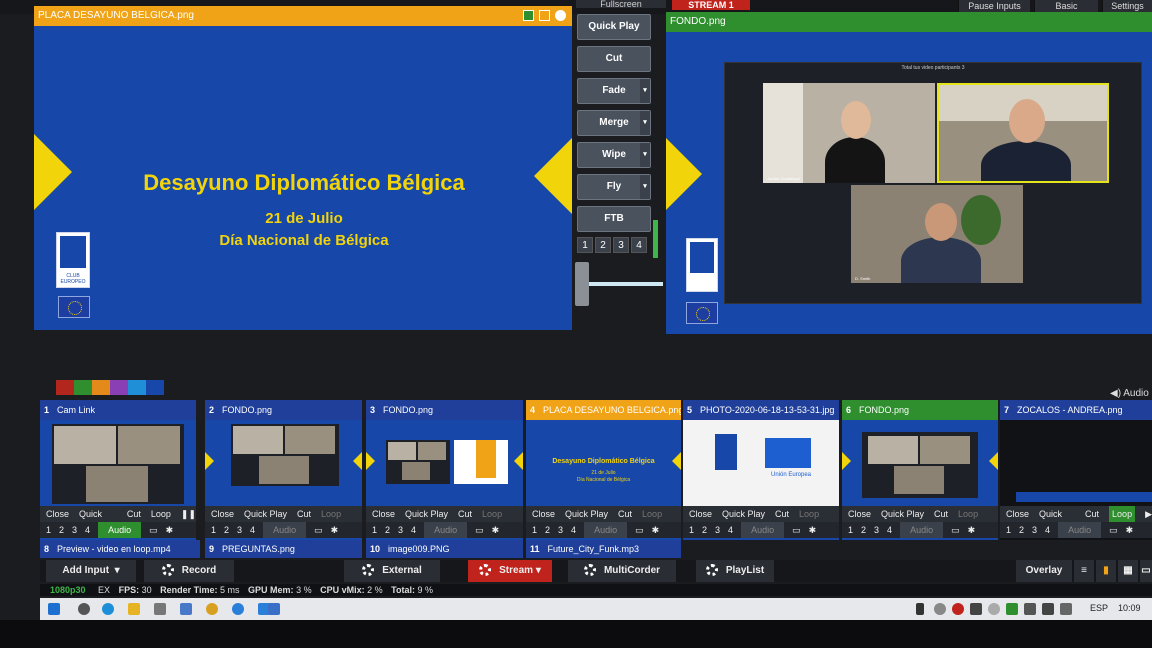  What do you see at coordinates (761, 463) in the screenshot?
I see `photo-thumbnail: Unión Europea` at bounding box center [761, 463].